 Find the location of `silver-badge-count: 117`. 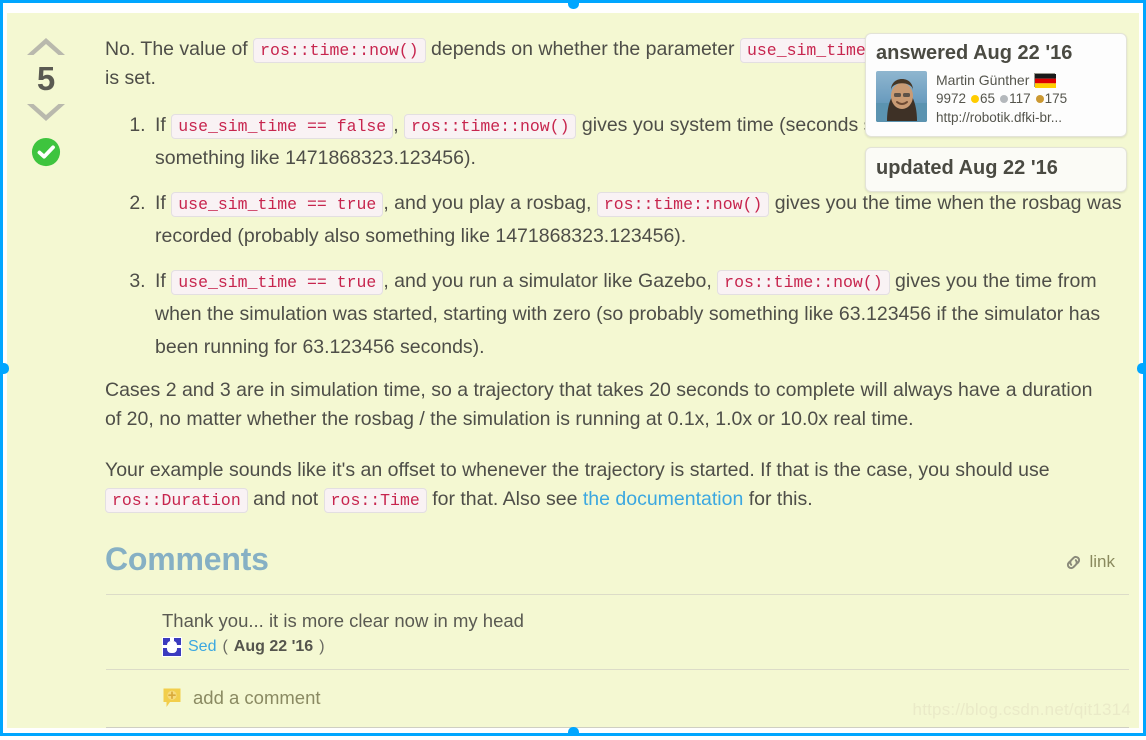

silver-badge-count: 117 is located at coordinates (1020, 98).